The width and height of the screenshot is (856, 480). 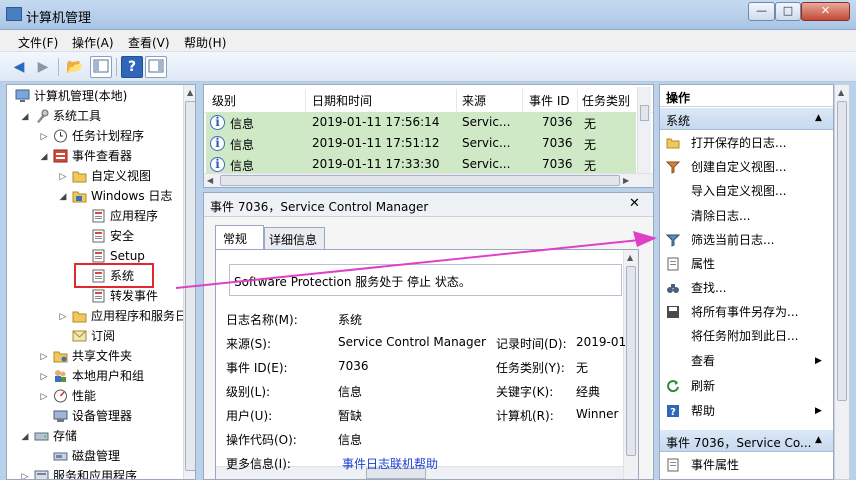 What do you see at coordinates (416, 260) in the screenshot?
I see `annotation-arrow` at bounding box center [416, 260].